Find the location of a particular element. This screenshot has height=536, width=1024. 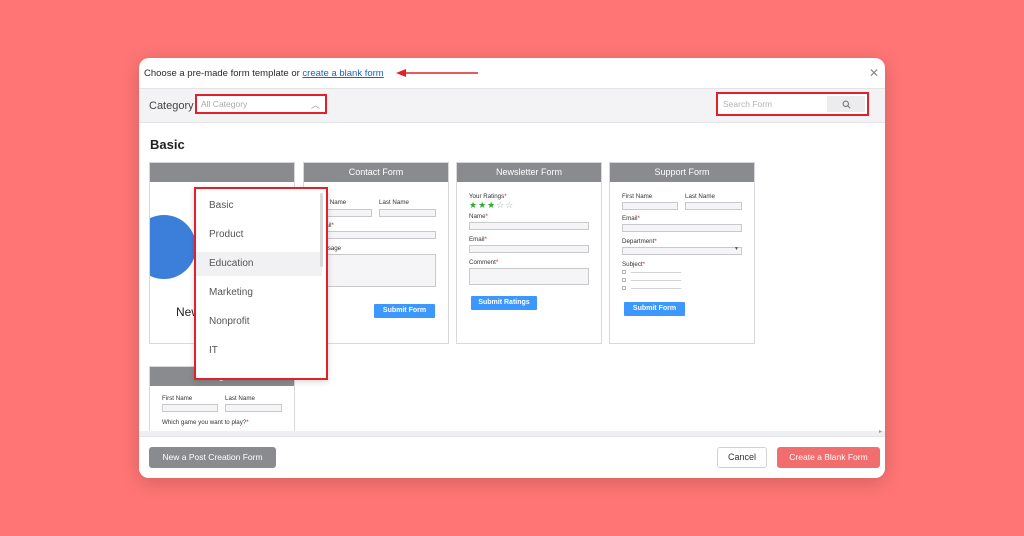

red-arrow-annotation is located at coordinates (437, 73).